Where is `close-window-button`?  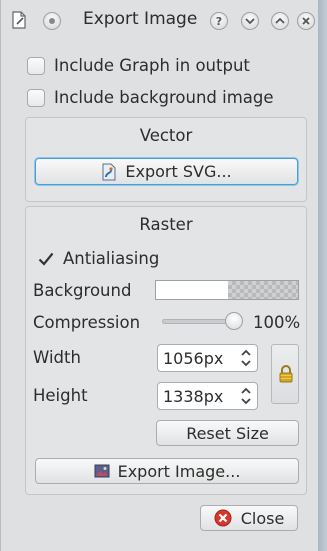 close-window-button is located at coordinates (306, 21).